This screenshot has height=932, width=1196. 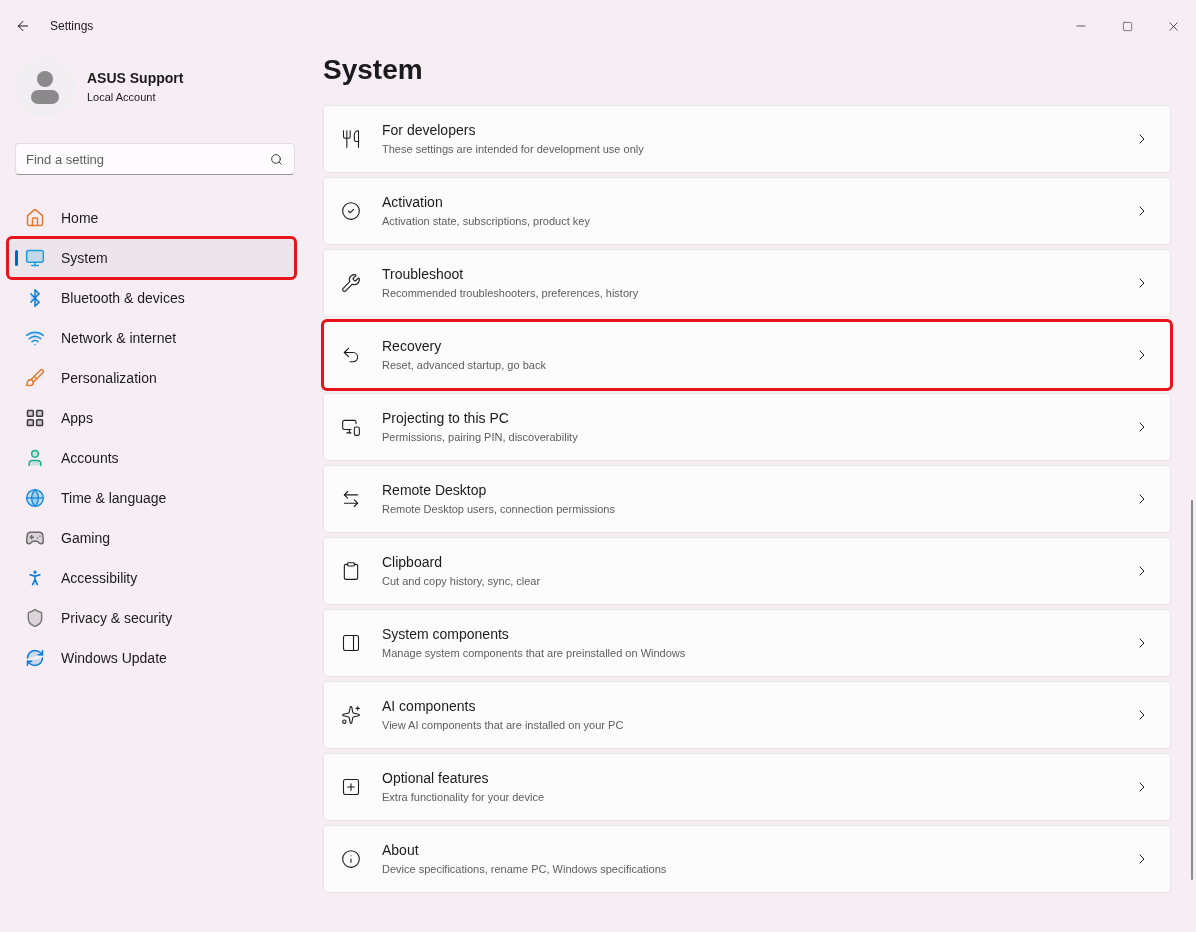 I want to click on card-description: Remote Desktop users, connection permissions, so click(x=499, y=510).